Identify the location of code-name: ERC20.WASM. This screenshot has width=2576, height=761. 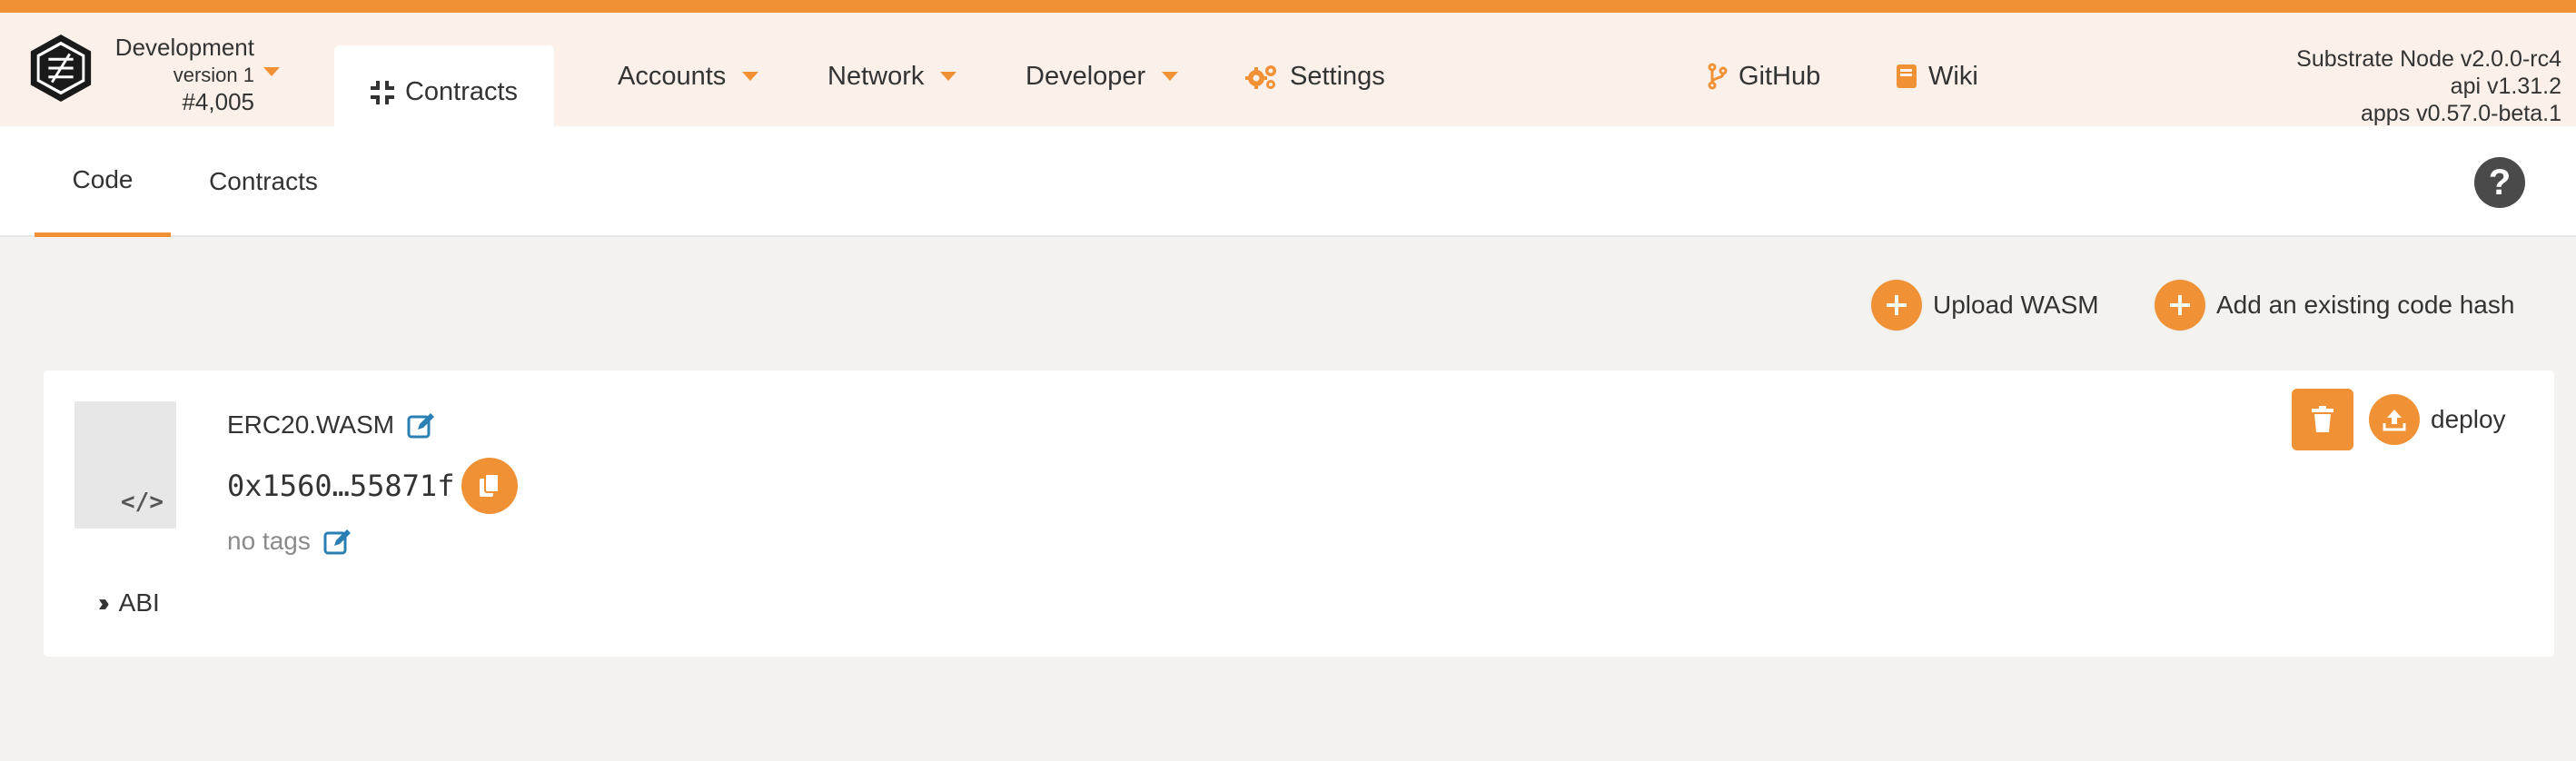
(311, 424).